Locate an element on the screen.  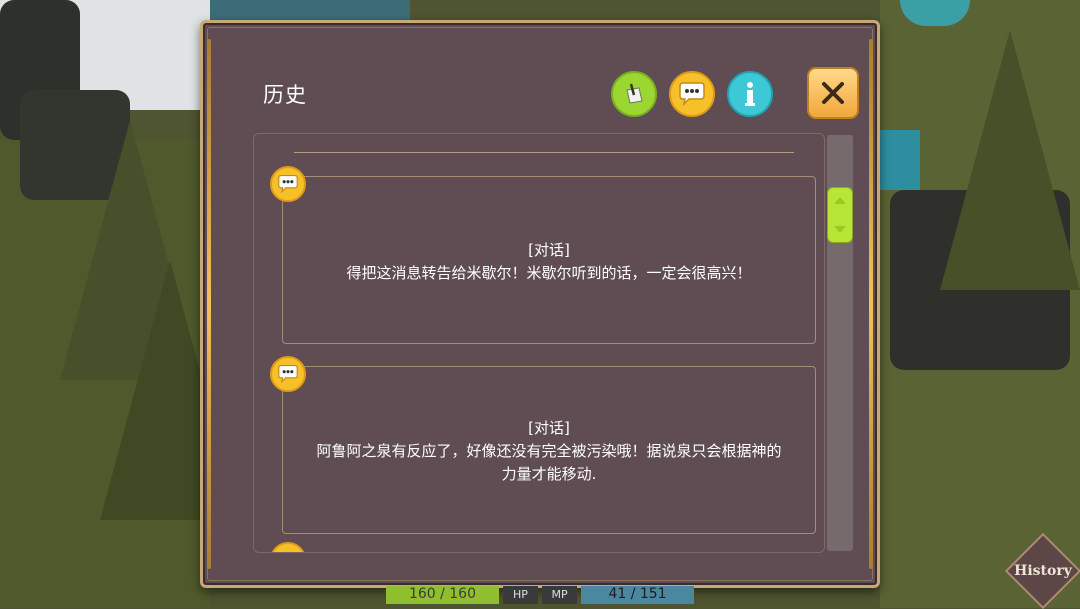
top-ornament is located at coordinates (544, 152).